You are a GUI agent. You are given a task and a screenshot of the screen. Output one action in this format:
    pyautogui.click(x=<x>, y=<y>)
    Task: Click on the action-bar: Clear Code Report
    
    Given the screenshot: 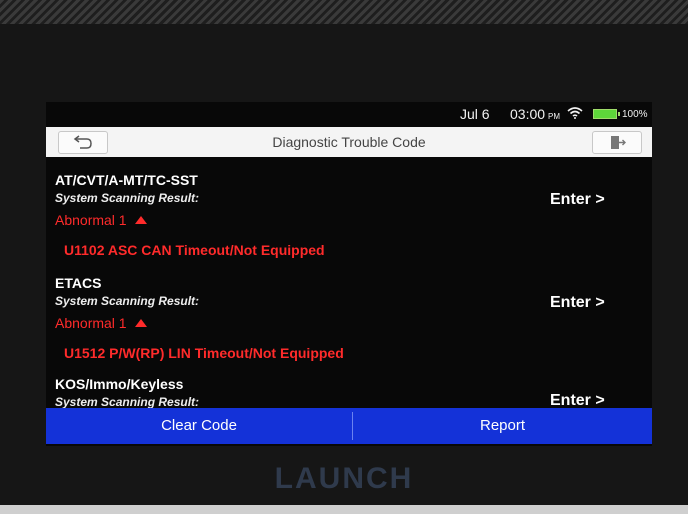 What is the action you would take?
    pyautogui.click(x=349, y=426)
    